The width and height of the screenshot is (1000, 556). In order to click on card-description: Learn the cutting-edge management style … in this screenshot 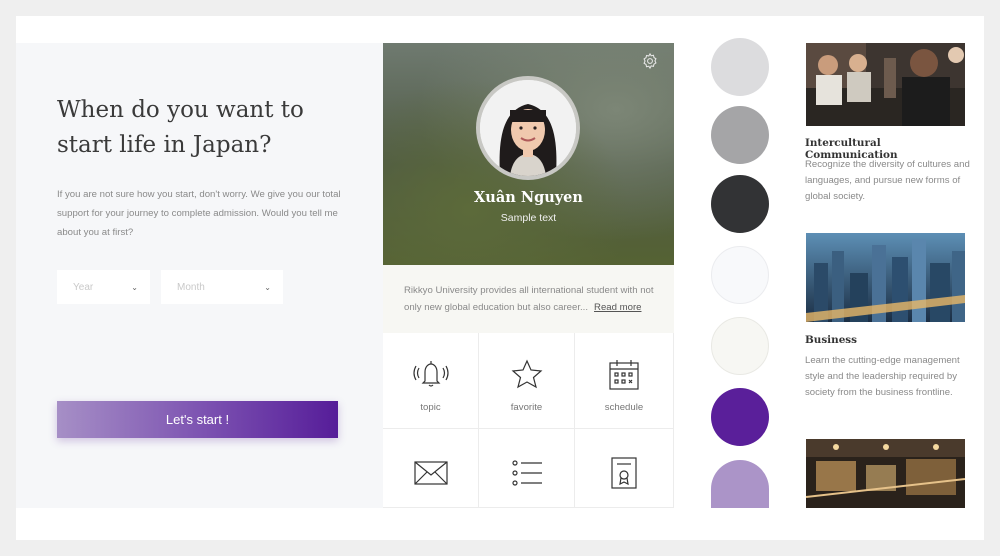, I will do `click(882, 376)`.